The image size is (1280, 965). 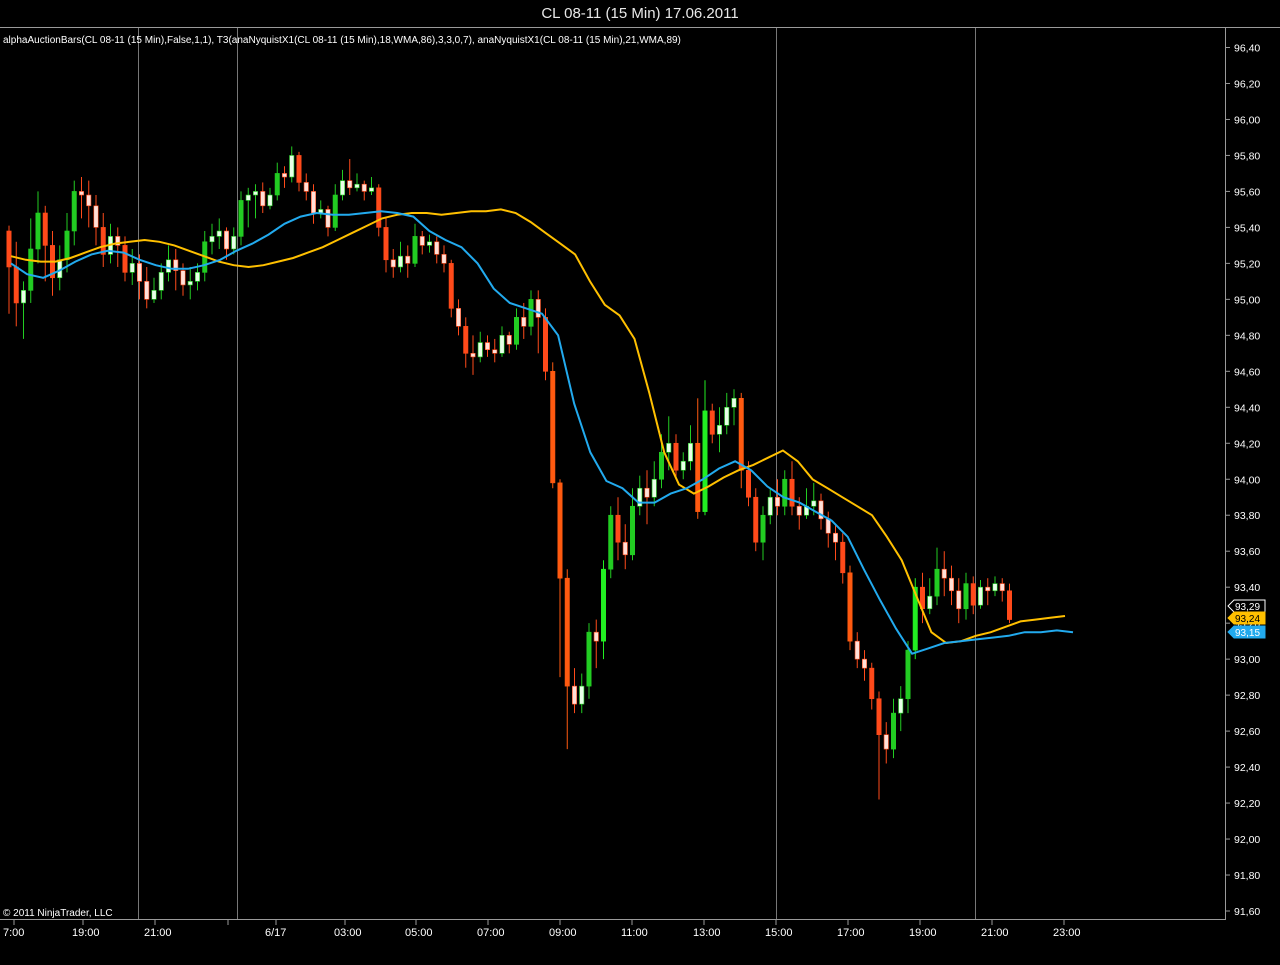 What do you see at coordinates (1247, 49) in the screenshot?
I see `y-tick-label: 96,40` at bounding box center [1247, 49].